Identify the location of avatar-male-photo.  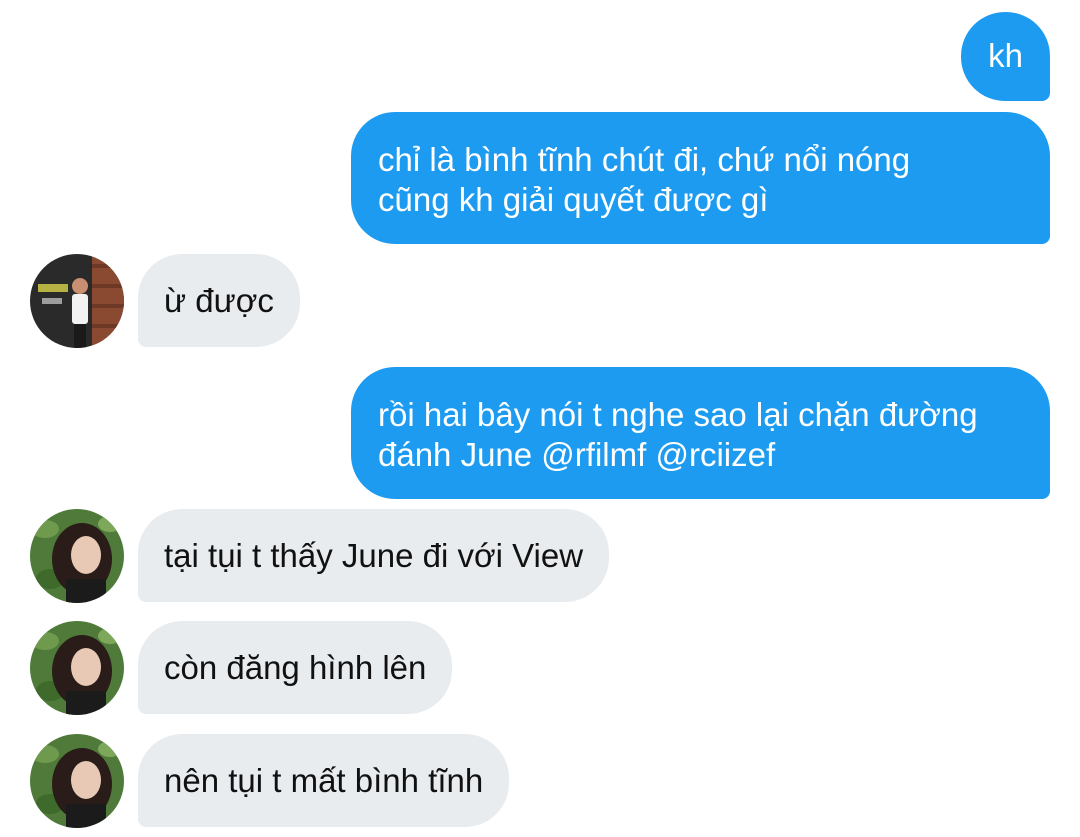
(77, 301).